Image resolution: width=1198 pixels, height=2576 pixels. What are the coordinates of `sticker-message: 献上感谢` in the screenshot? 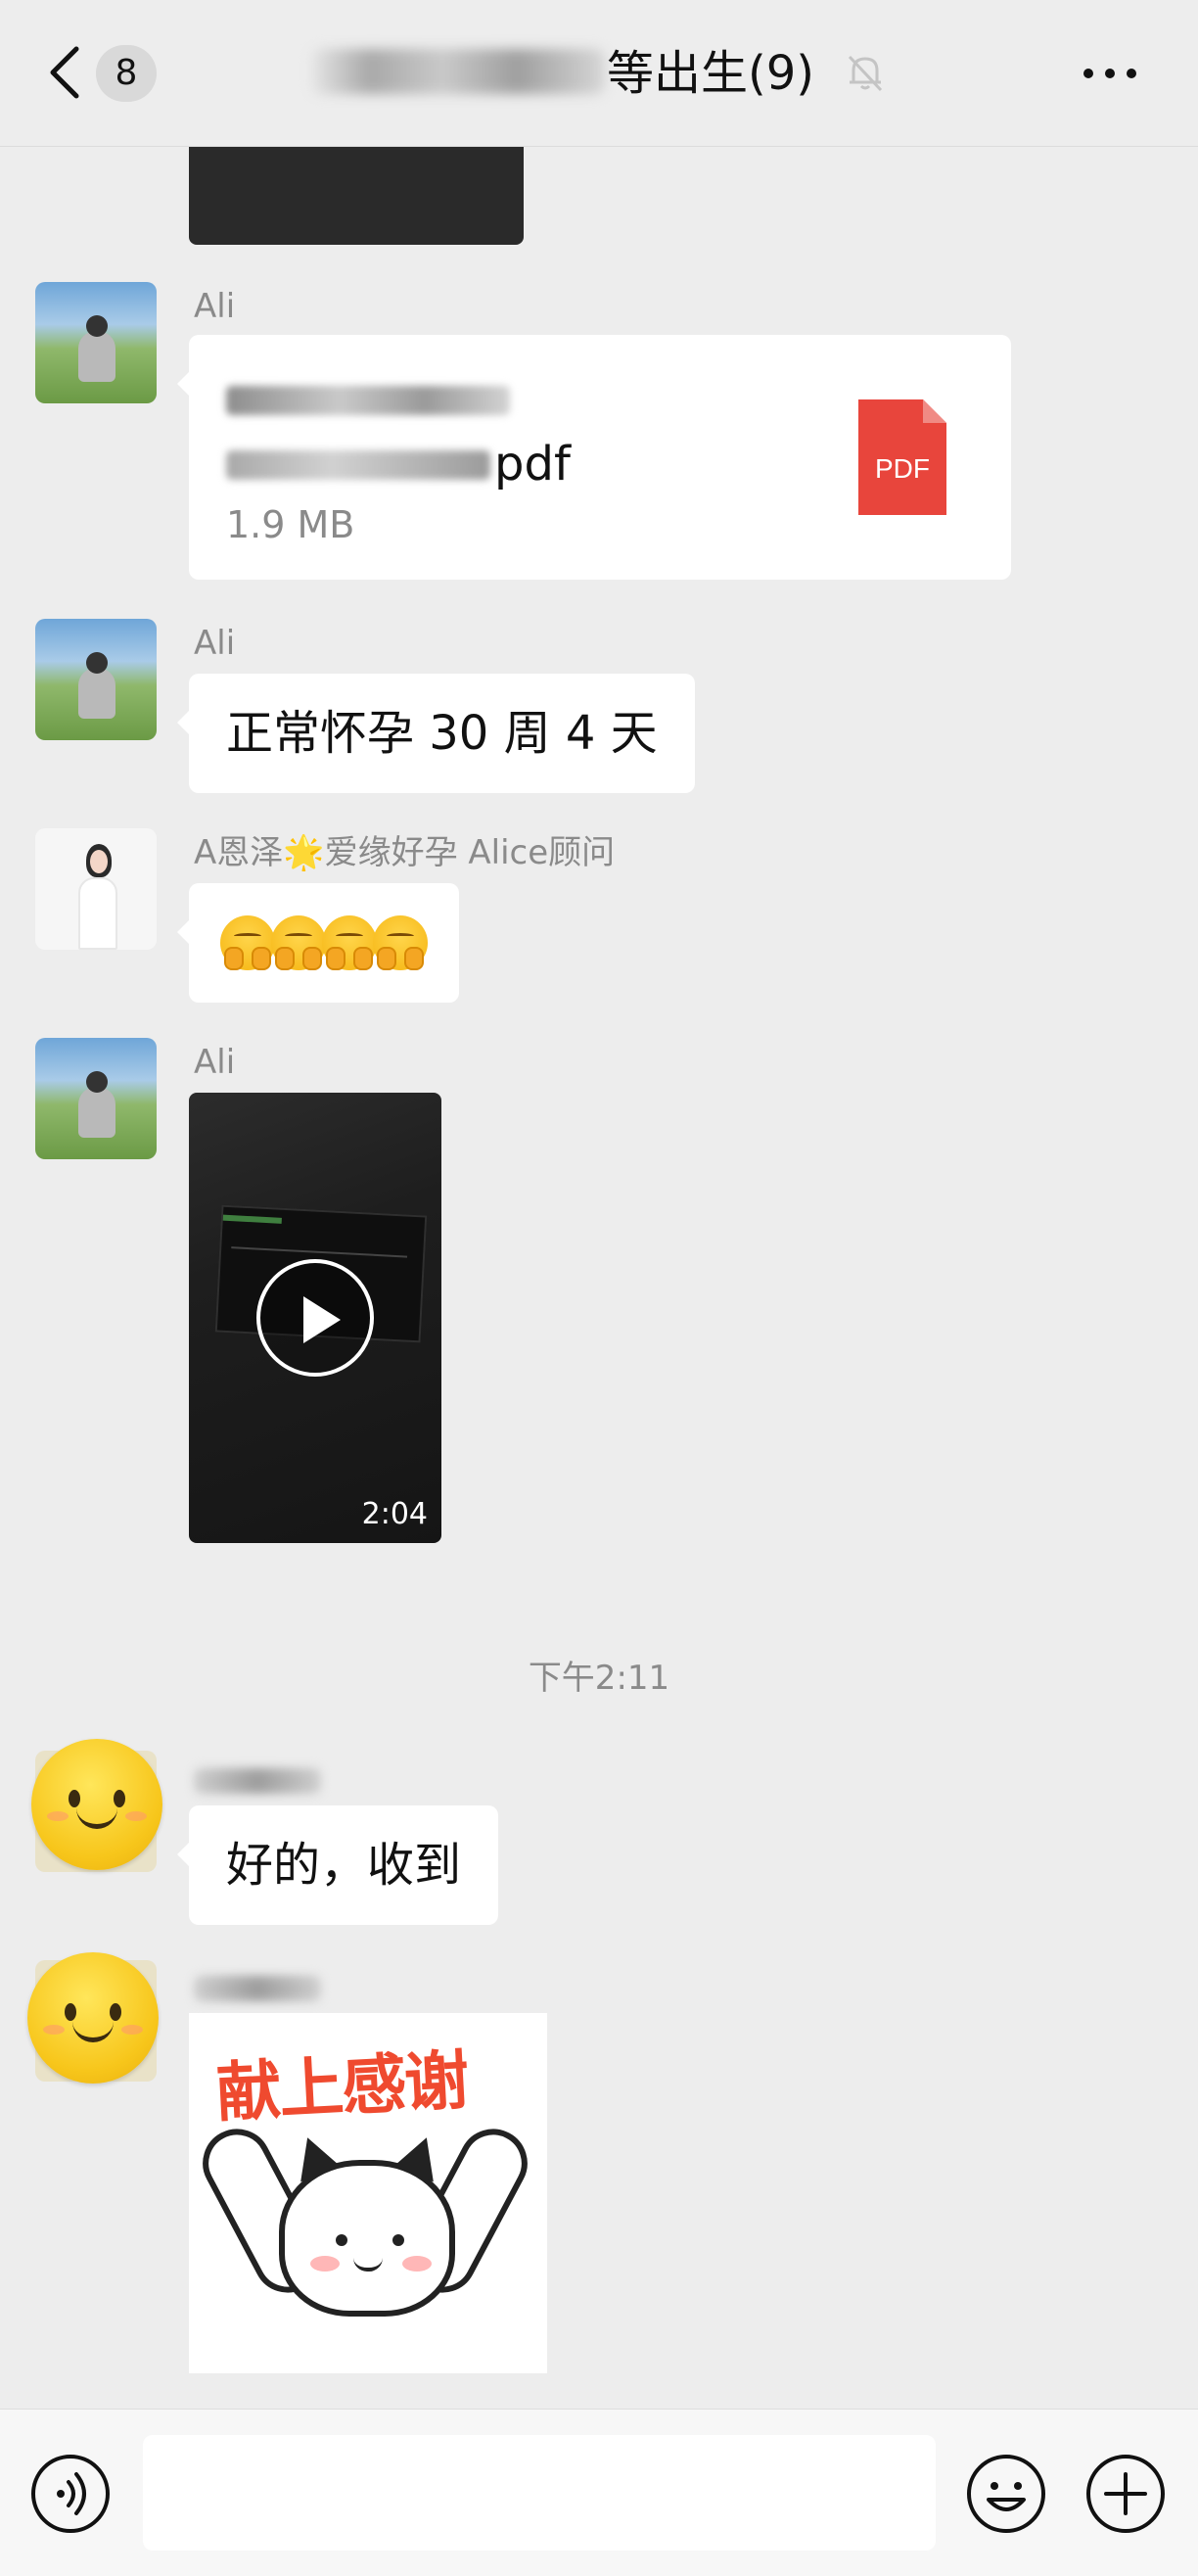 It's located at (368, 2193).